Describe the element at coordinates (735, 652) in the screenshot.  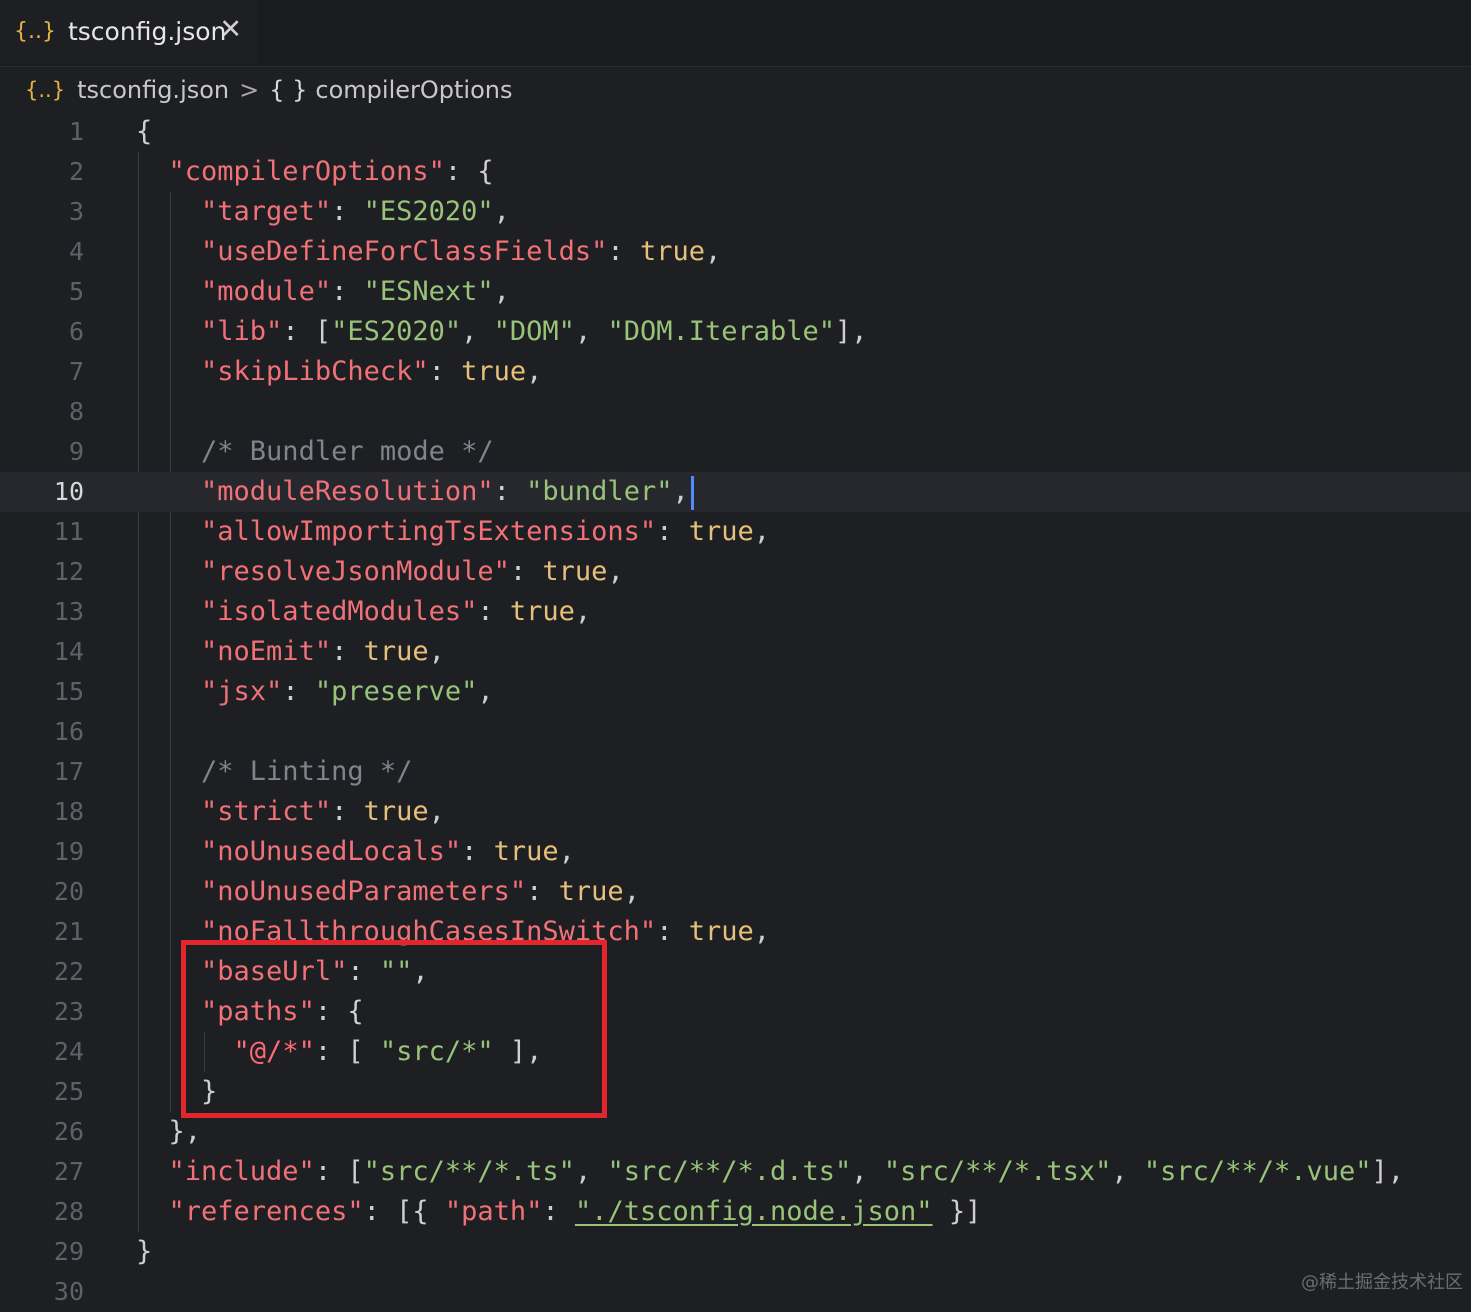
I see `code-line: 14 "noEmit": true,` at that location.